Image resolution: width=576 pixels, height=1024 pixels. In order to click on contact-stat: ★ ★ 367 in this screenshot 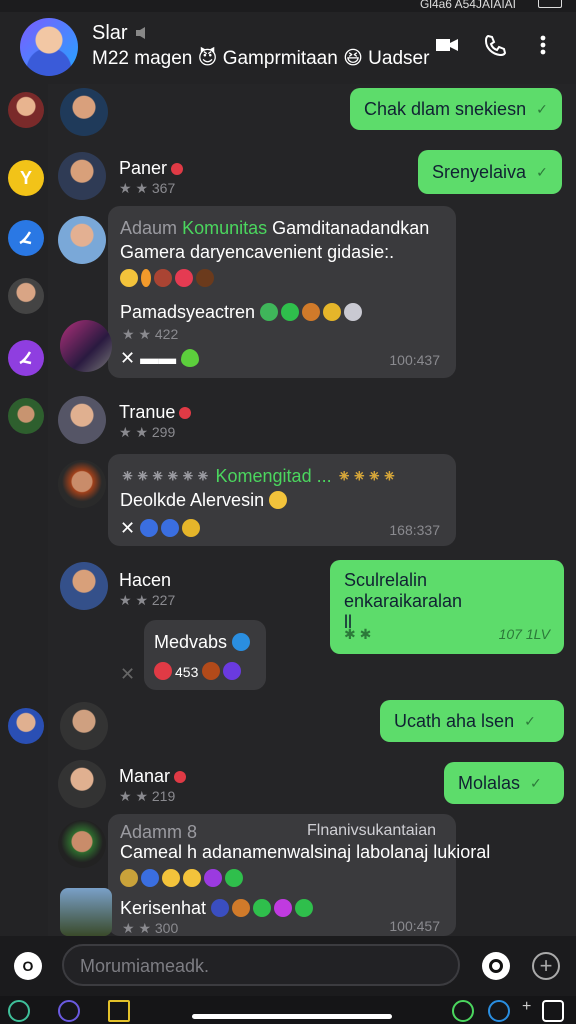, I will do `click(147, 188)`.